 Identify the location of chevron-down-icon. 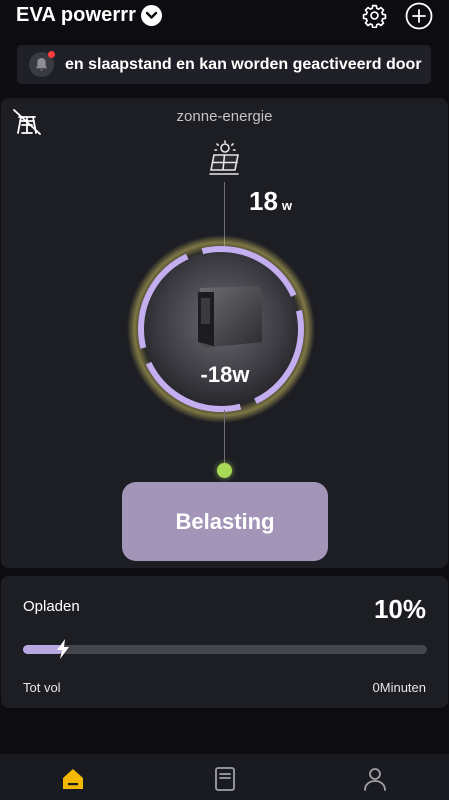
(151, 15).